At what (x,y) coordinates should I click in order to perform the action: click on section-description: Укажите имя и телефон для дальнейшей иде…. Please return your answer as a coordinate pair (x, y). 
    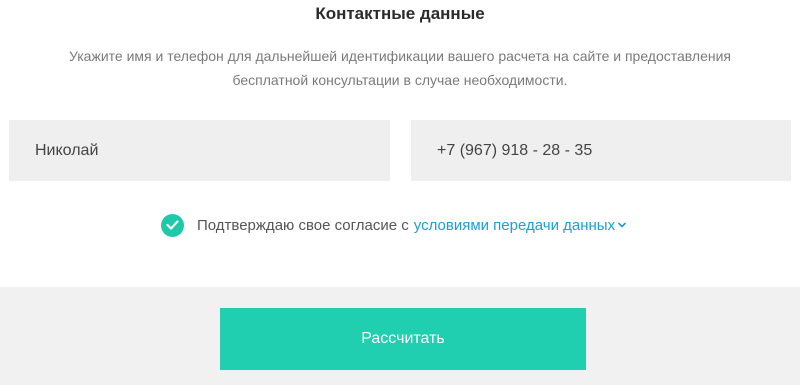
    Looking at the image, I should click on (400, 68).